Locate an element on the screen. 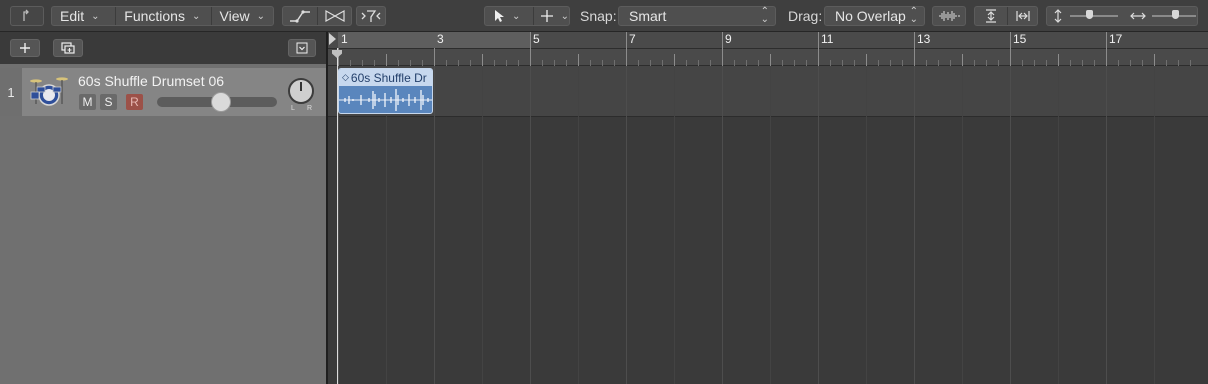 Image resolution: width=1208 pixels, height=384 pixels. duplicate-icon is located at coordinates (68, 48).